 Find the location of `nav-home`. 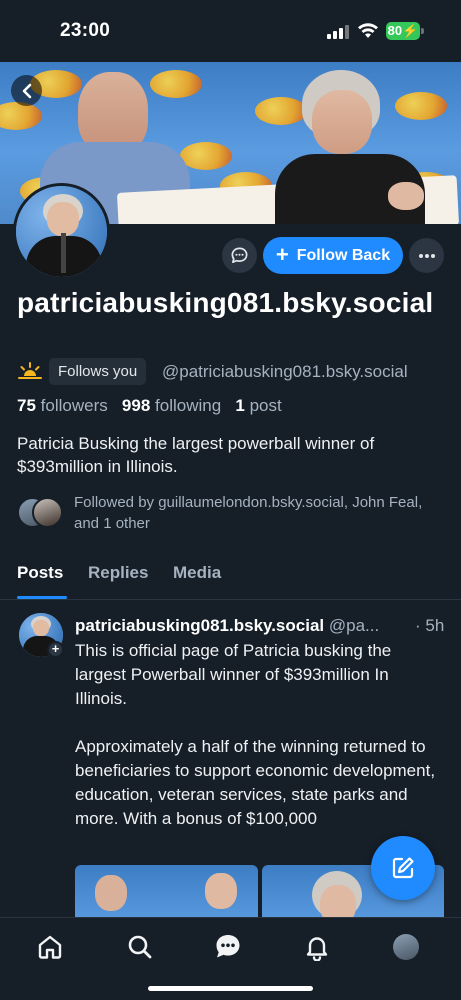

nav-home is located at coordinates (50, 947).